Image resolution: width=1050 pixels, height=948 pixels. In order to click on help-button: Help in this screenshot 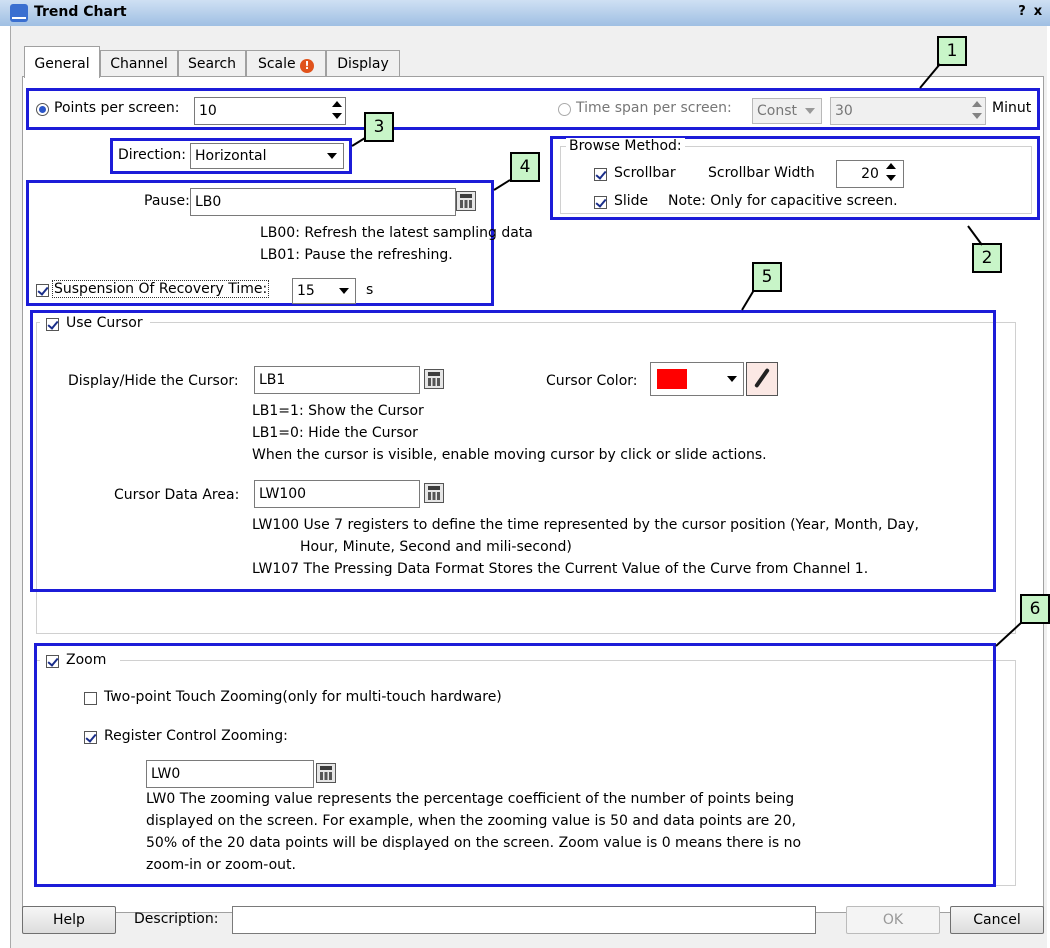, I will do `click(69, 920)`.